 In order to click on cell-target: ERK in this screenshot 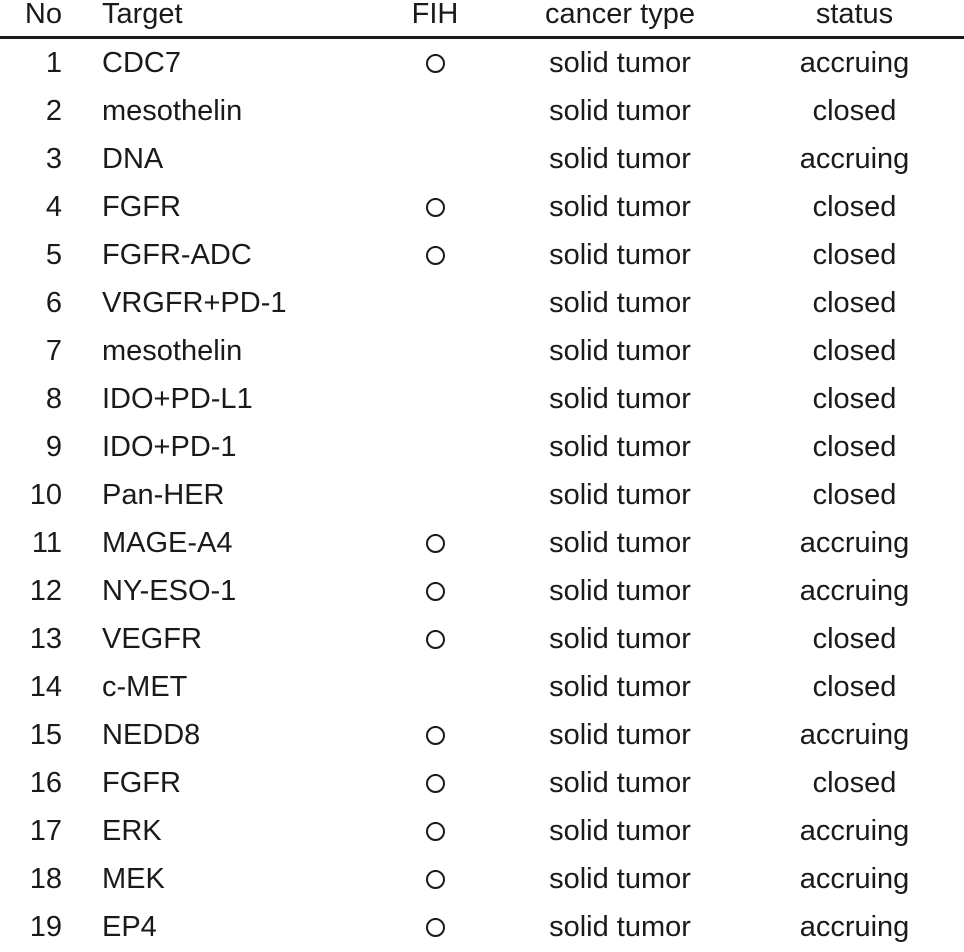, I will do `click(132, 830)`.